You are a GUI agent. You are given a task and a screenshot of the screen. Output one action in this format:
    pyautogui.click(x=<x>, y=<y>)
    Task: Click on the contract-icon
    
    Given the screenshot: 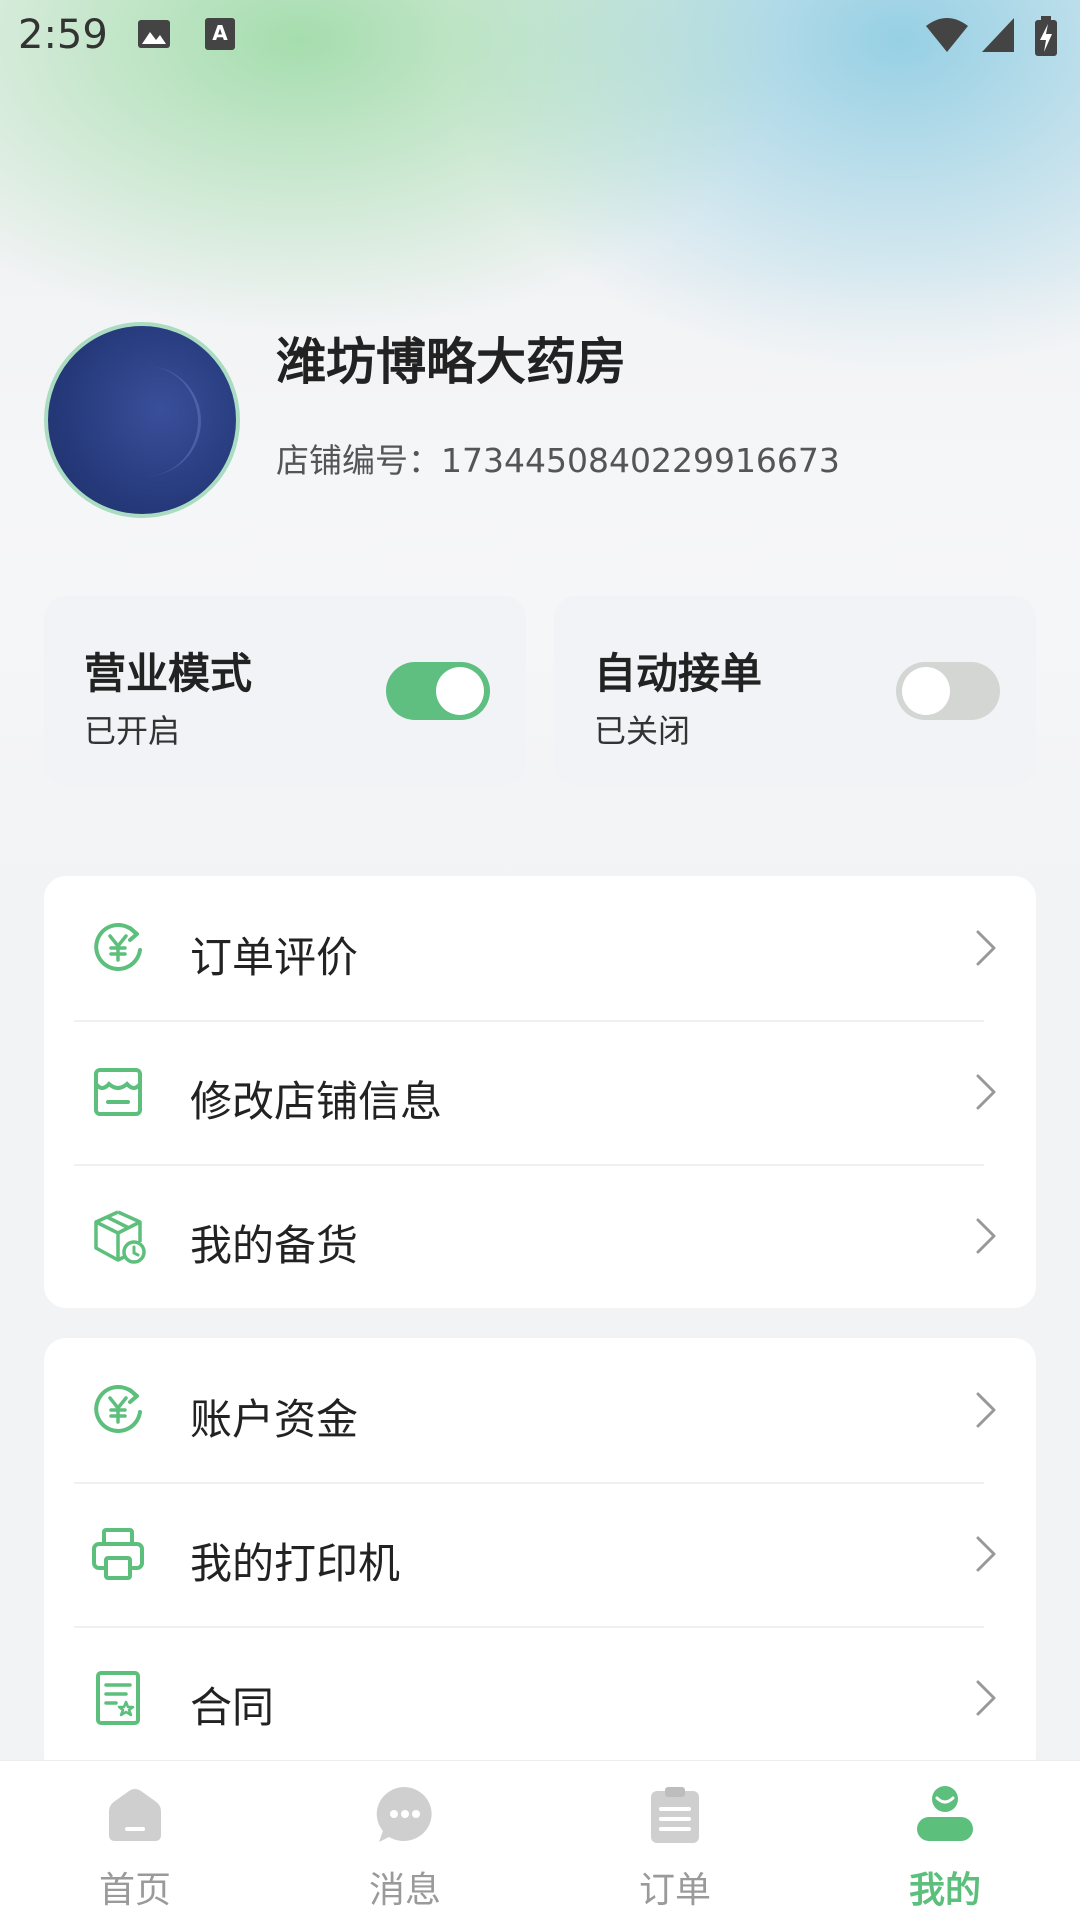 What is the action you would take?
    pyautogui.click(x=118, y=1698)
    